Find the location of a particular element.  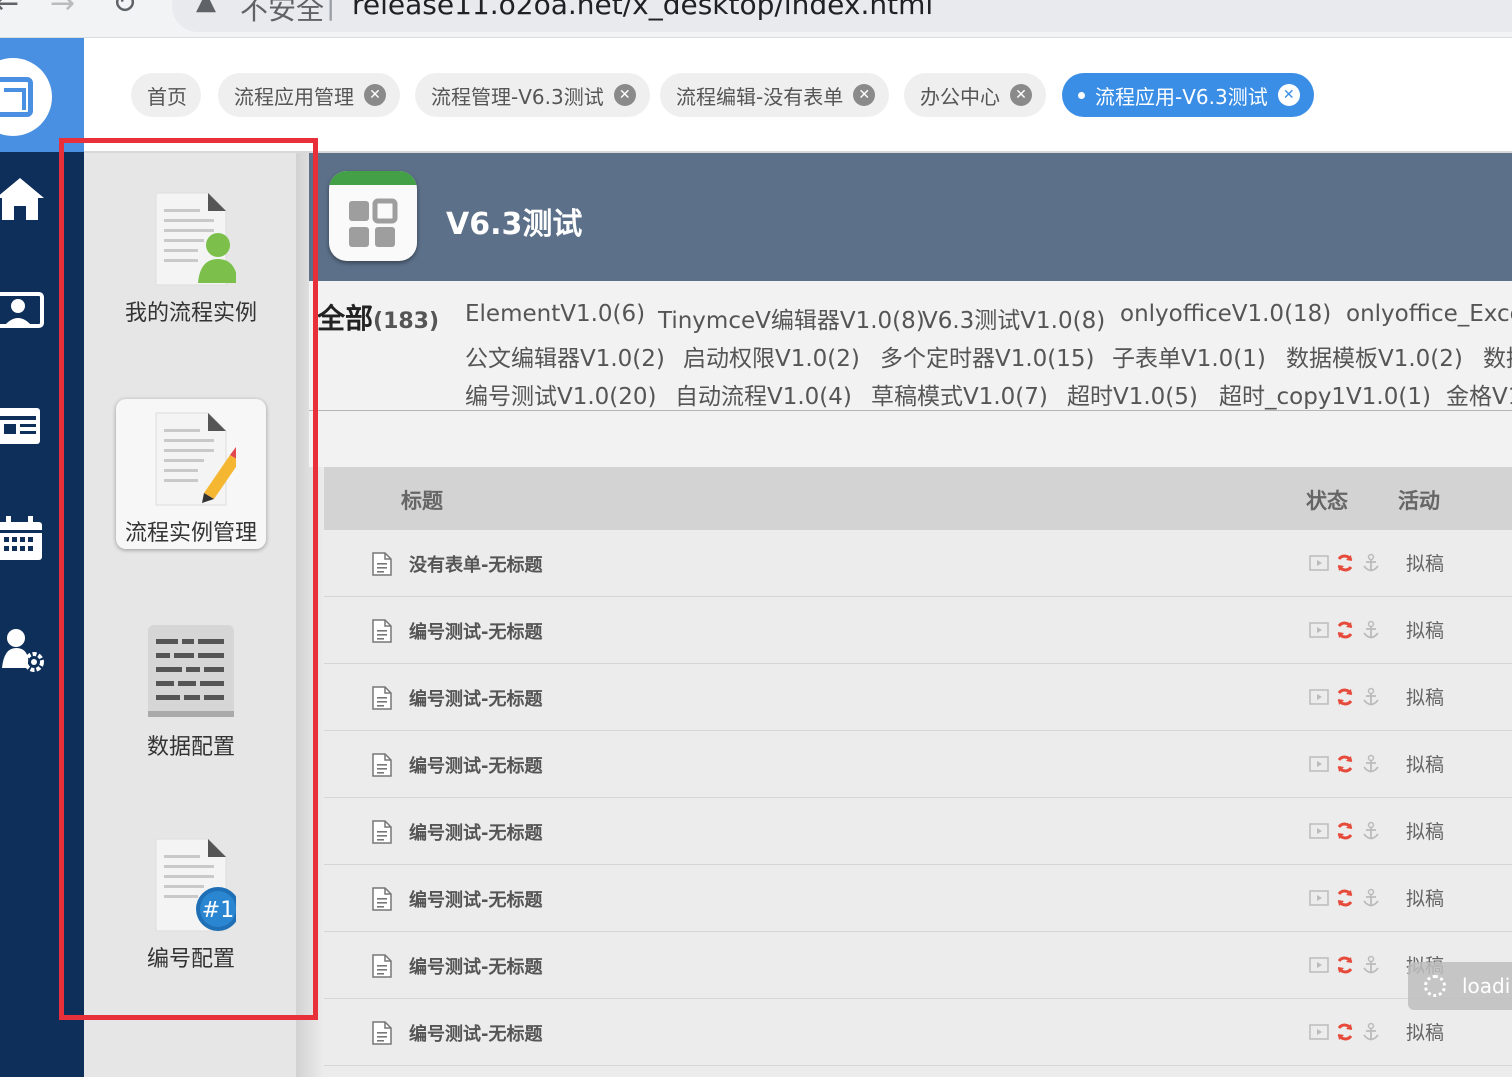

category-item: 金格V1 is located at coordinates (1479, 394).